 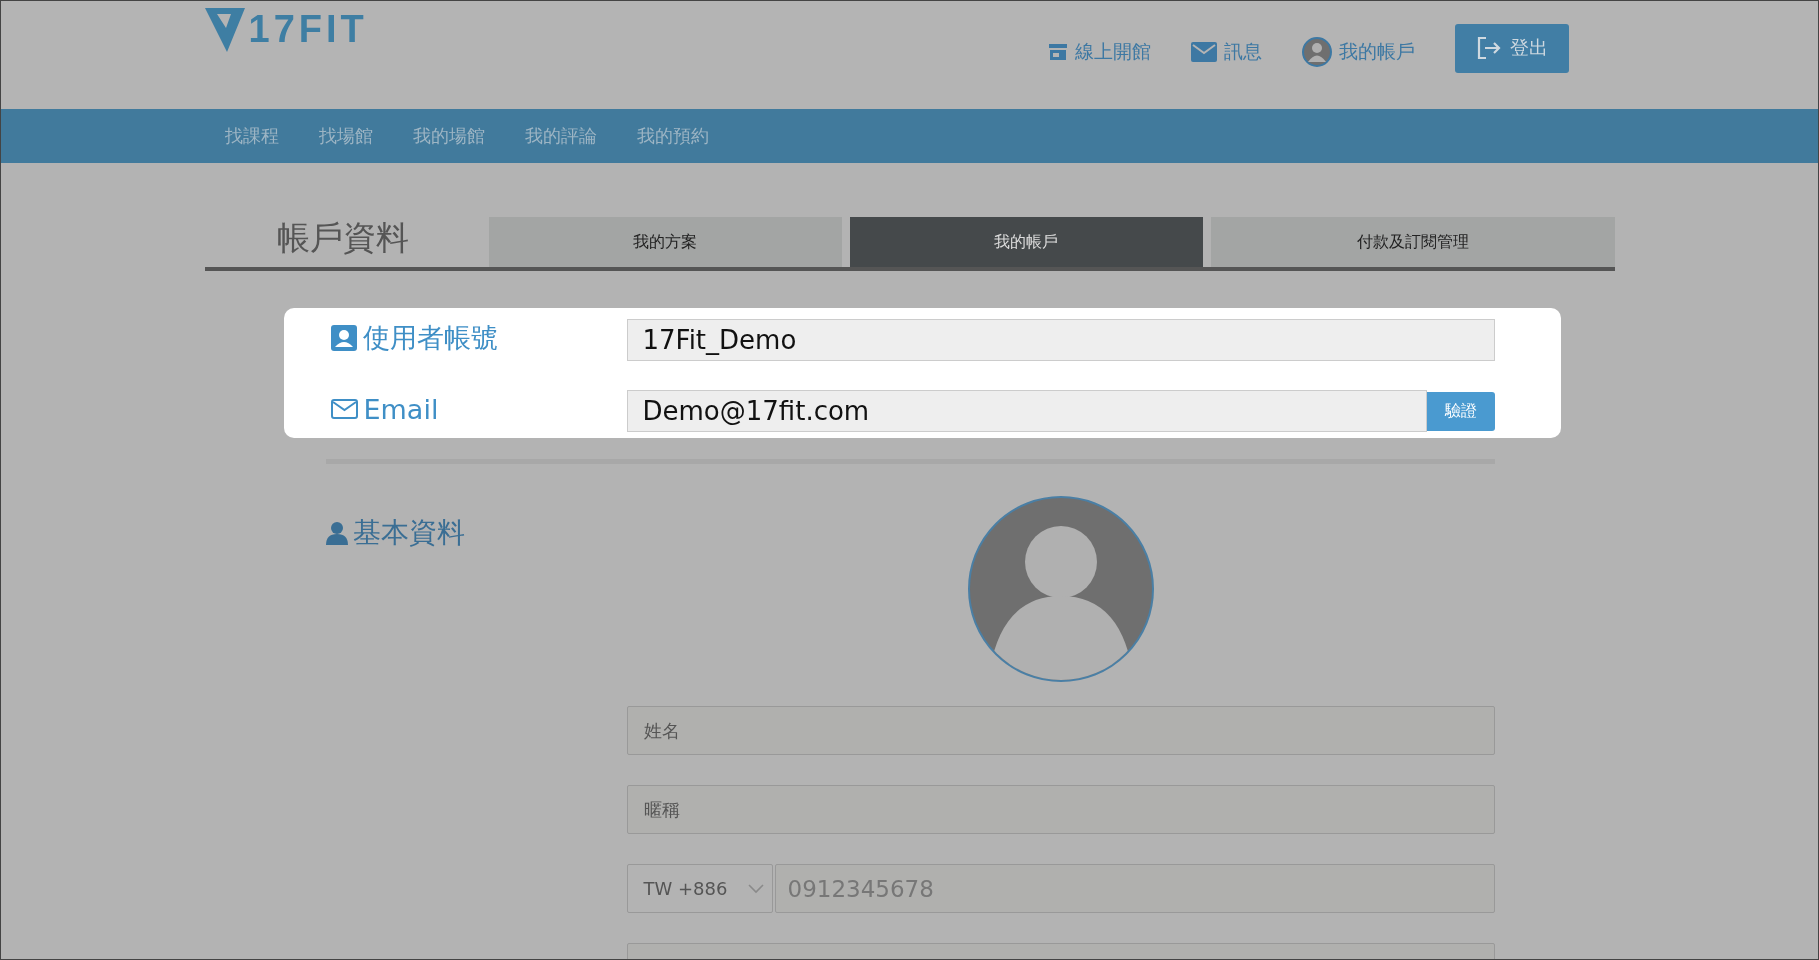 I want to click on nav-link: 找場館, so click(x=345, y=136).